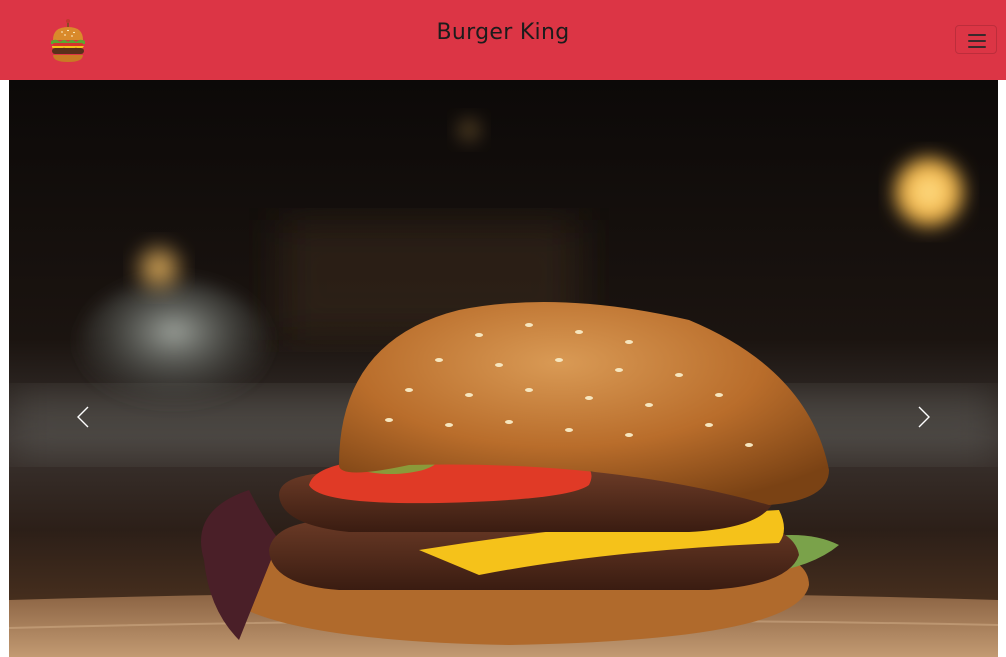  I want to click on chevron-left-icon, so click(83, 417).